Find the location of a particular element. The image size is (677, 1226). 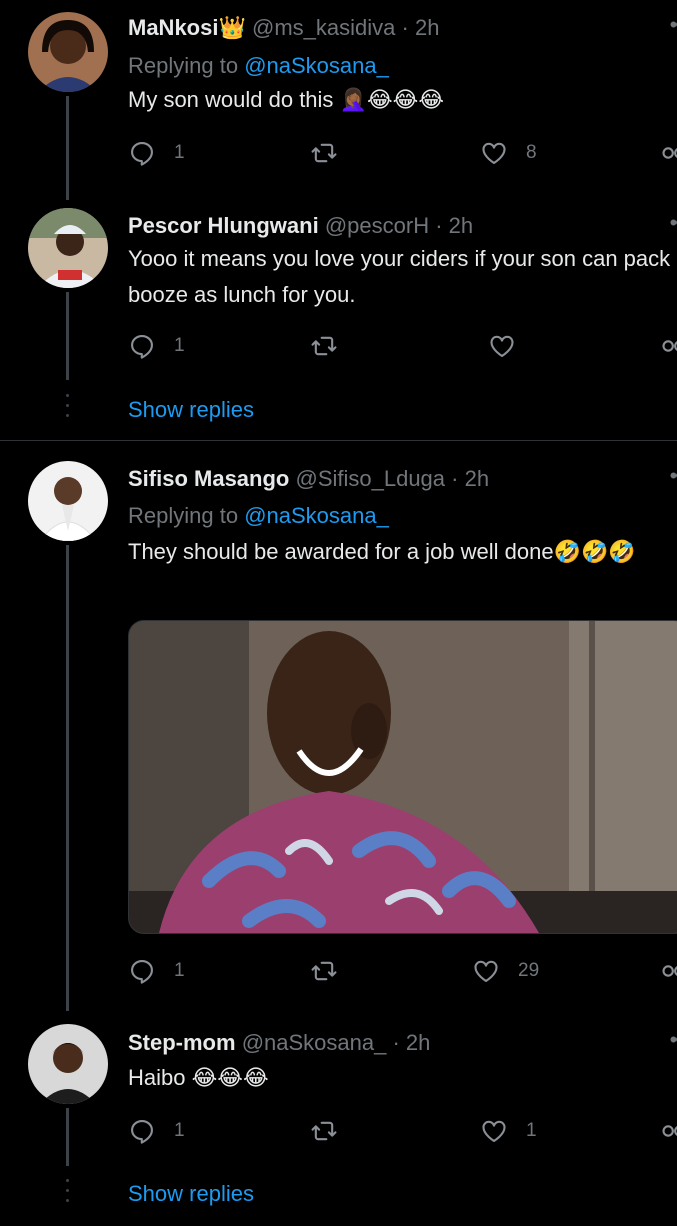

display-name: Pescor Hlungwani is located at coordinates (223, 225).